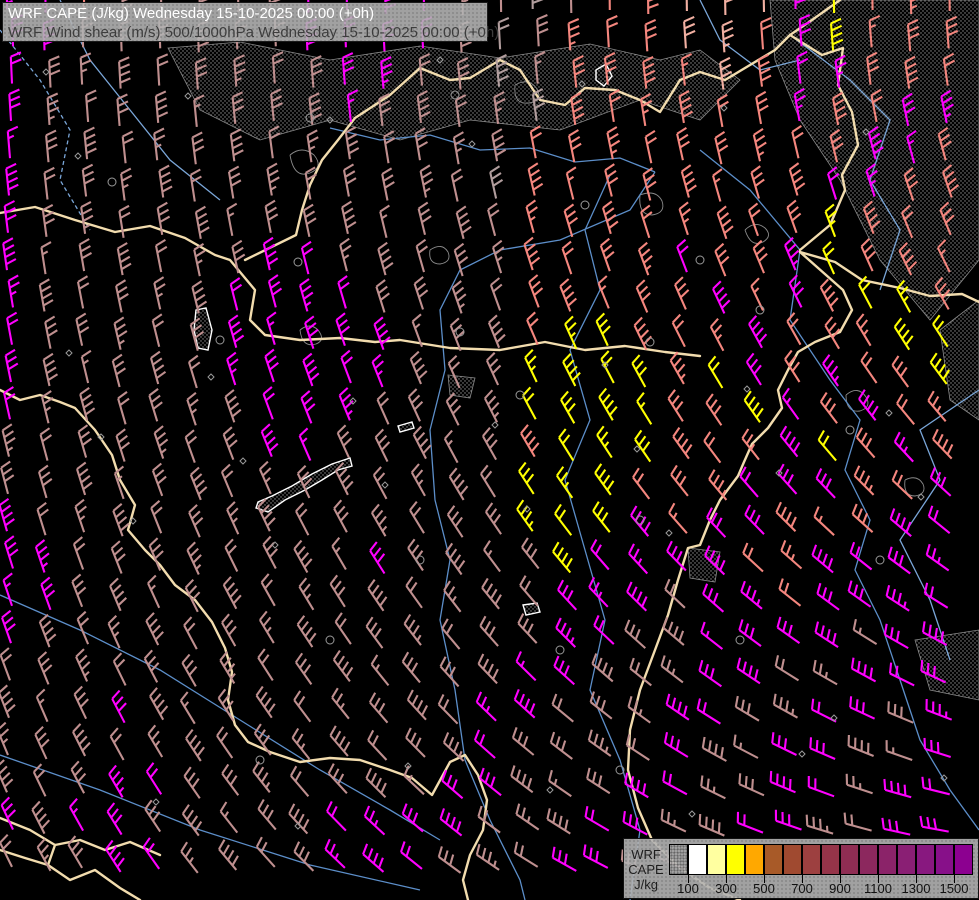 Image resolution: width=979 pixels, height=900 pixels. Describe the element at coordinates (840, 888) in the screenshot. I see `legend-tick-label: 900` at that location.